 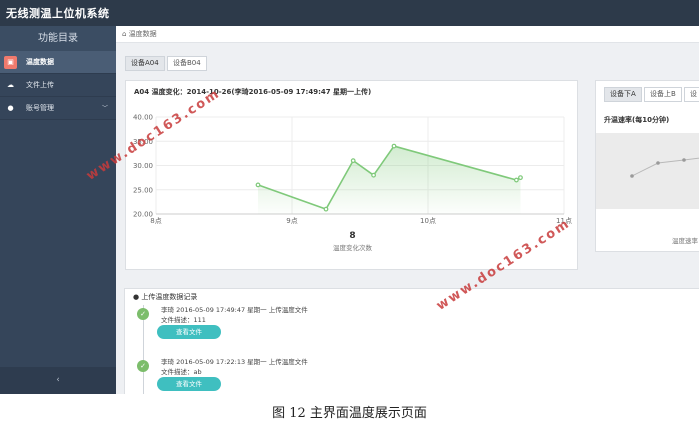 What do you see at coordinates (145, 63) in the screenshot?
I see `tab-device-a04: 设备A04` at bounding box center [145, 63].